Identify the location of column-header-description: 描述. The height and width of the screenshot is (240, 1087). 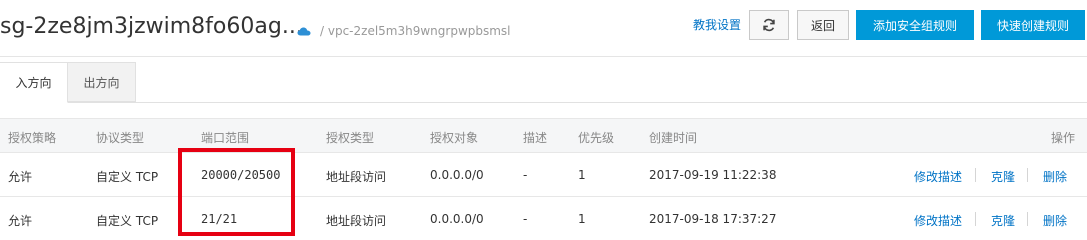
(535, 138).